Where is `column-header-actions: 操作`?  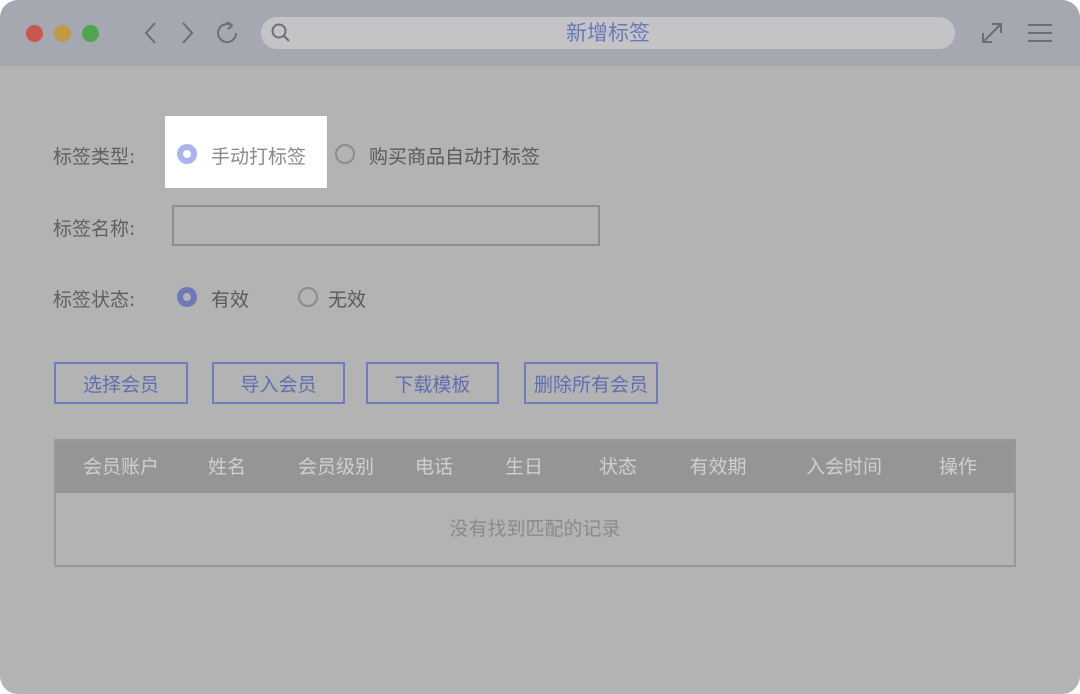 column-header-actions: 操作 is located at coordinates (958, 467).